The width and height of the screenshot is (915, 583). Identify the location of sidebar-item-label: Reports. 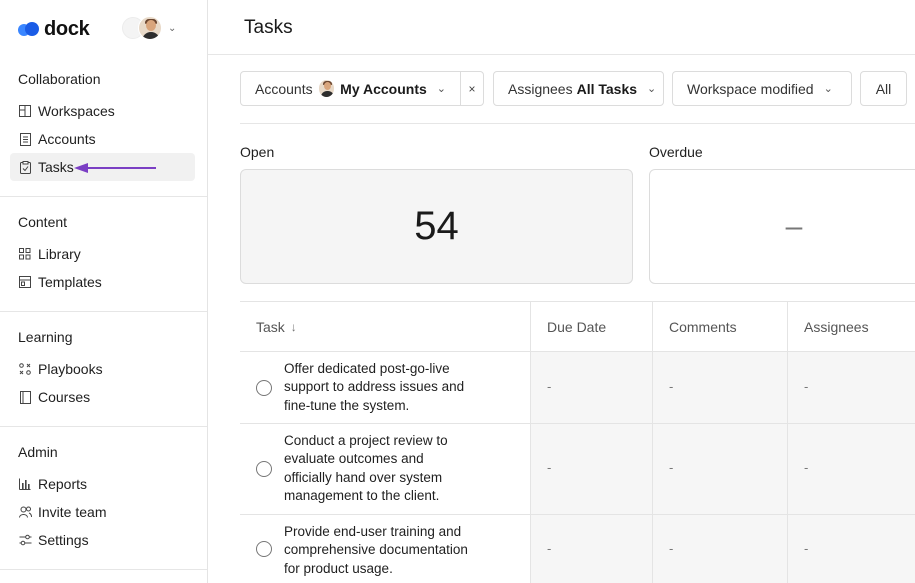
(63, 484).